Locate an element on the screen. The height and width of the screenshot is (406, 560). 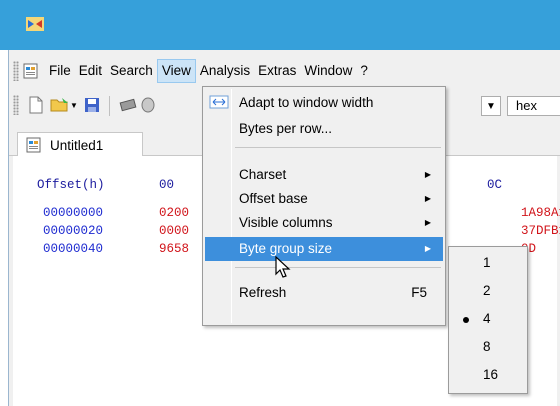
save-button is located at coordinates (92, 105).